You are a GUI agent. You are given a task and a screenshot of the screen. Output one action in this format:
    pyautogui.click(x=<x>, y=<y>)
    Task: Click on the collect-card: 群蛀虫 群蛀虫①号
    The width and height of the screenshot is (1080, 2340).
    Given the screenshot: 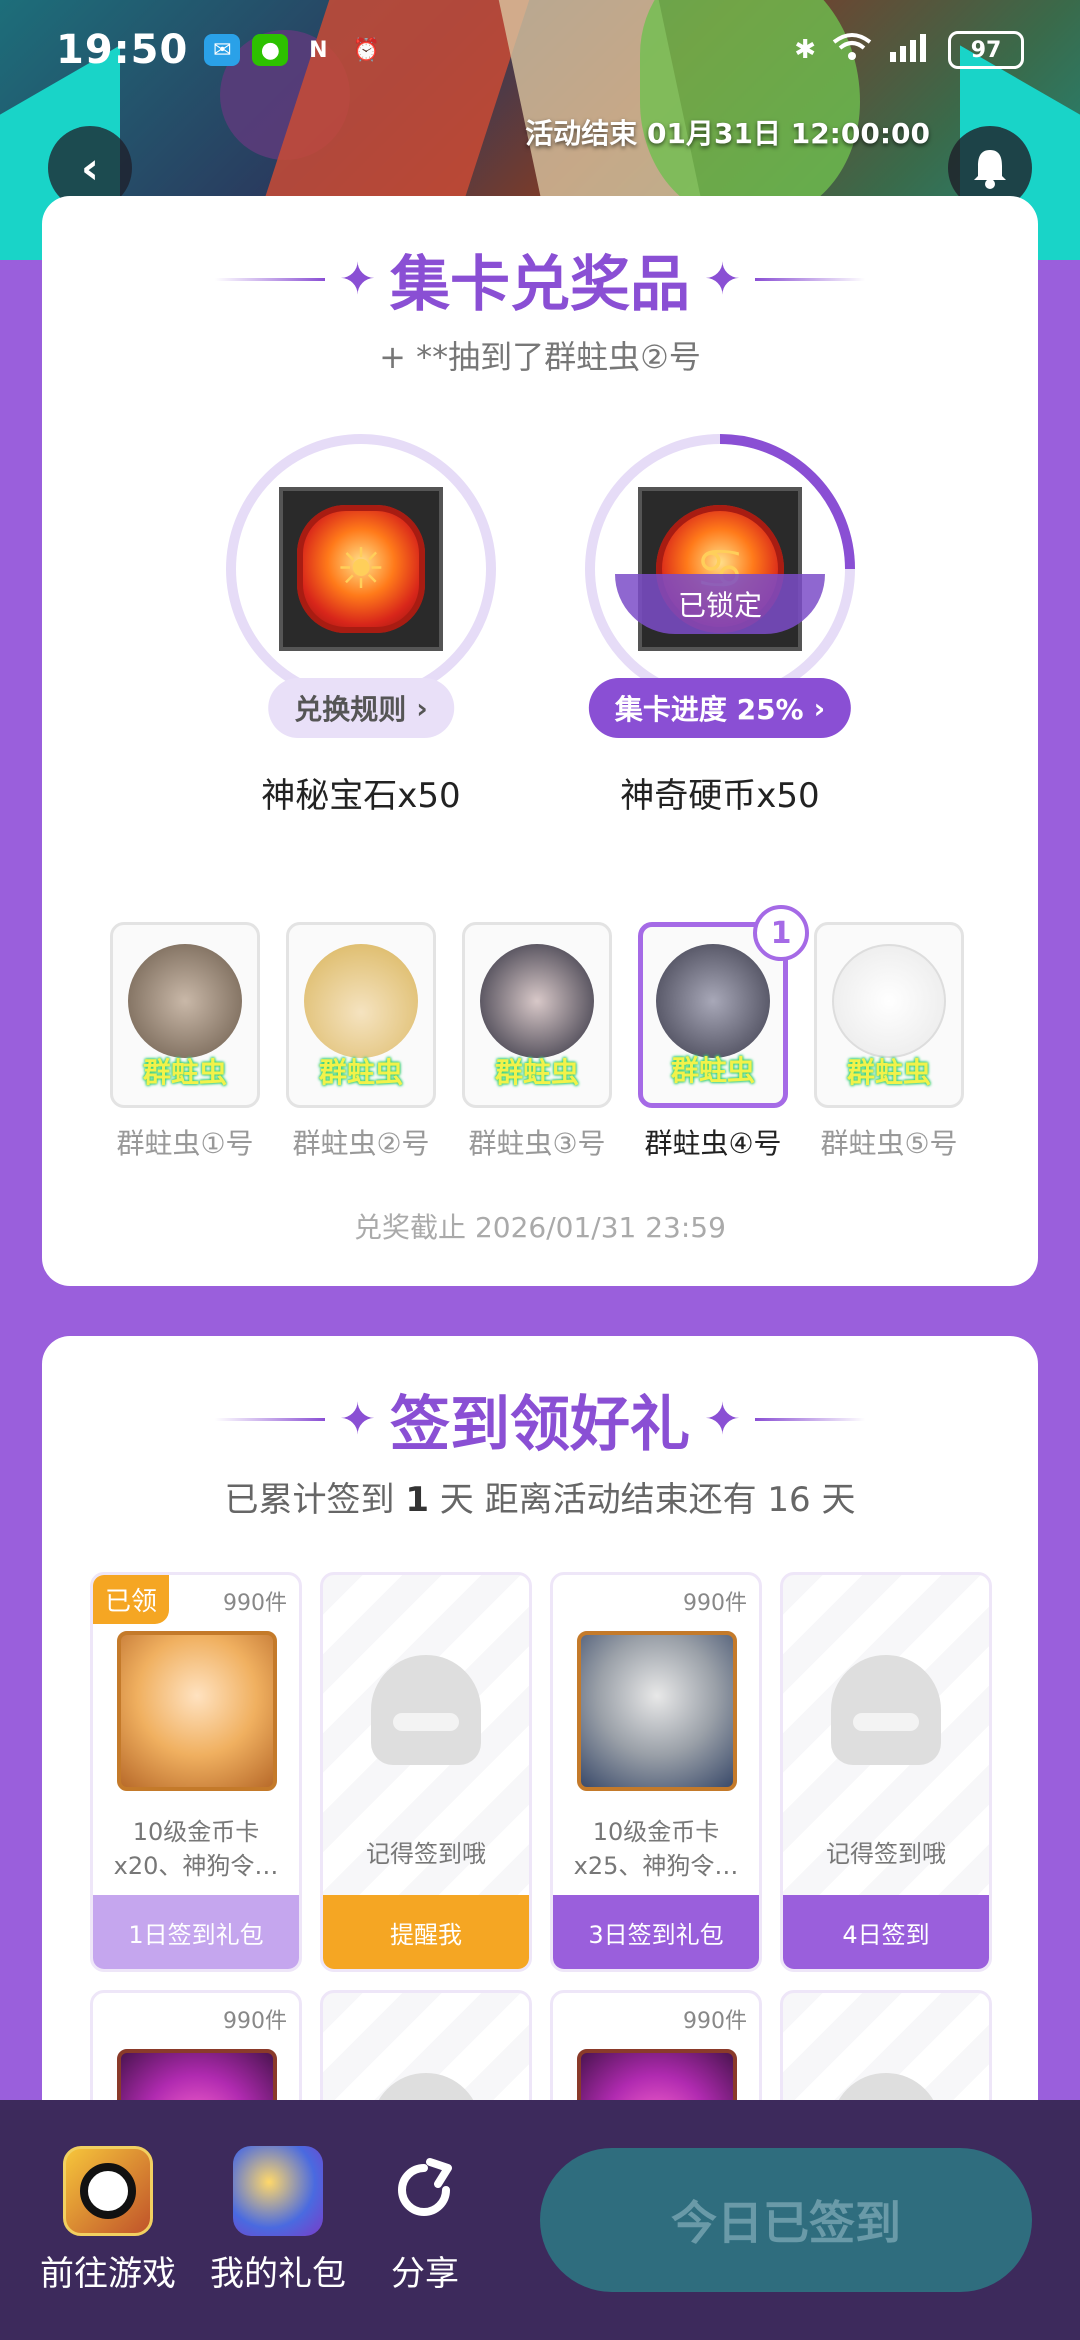 What is the action you would take?
    pyautogui.click(x=185, y=1042)
    